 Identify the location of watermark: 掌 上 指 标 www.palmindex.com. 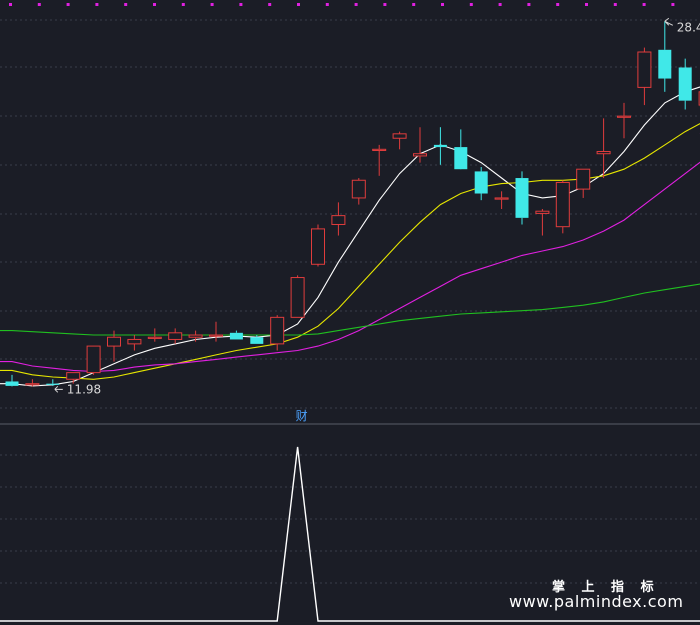
(596, 595).